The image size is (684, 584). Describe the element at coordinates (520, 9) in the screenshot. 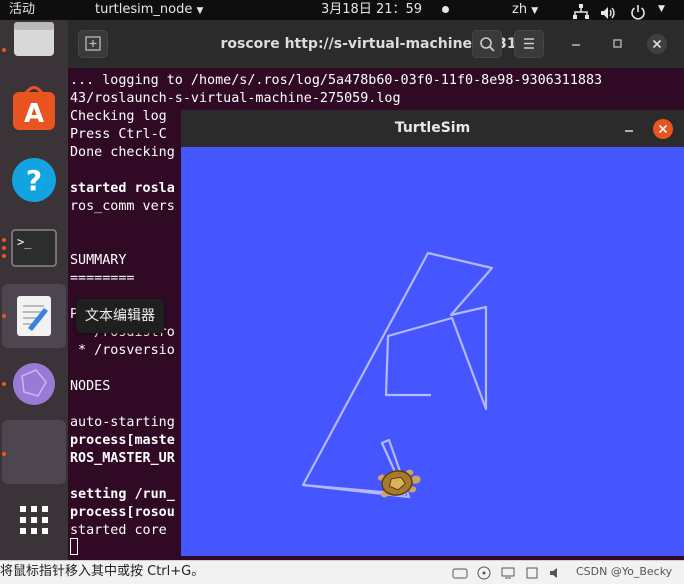

I see `input-method-label: zh` at that location.